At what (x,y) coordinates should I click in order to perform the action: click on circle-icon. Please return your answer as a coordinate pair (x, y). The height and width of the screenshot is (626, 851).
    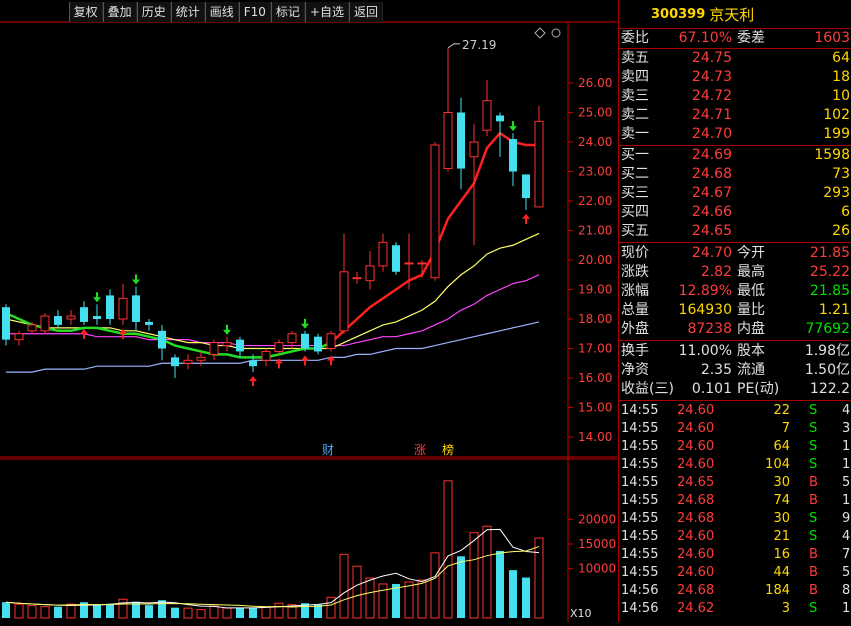
    Looking at the image, I should click on (556, 33).